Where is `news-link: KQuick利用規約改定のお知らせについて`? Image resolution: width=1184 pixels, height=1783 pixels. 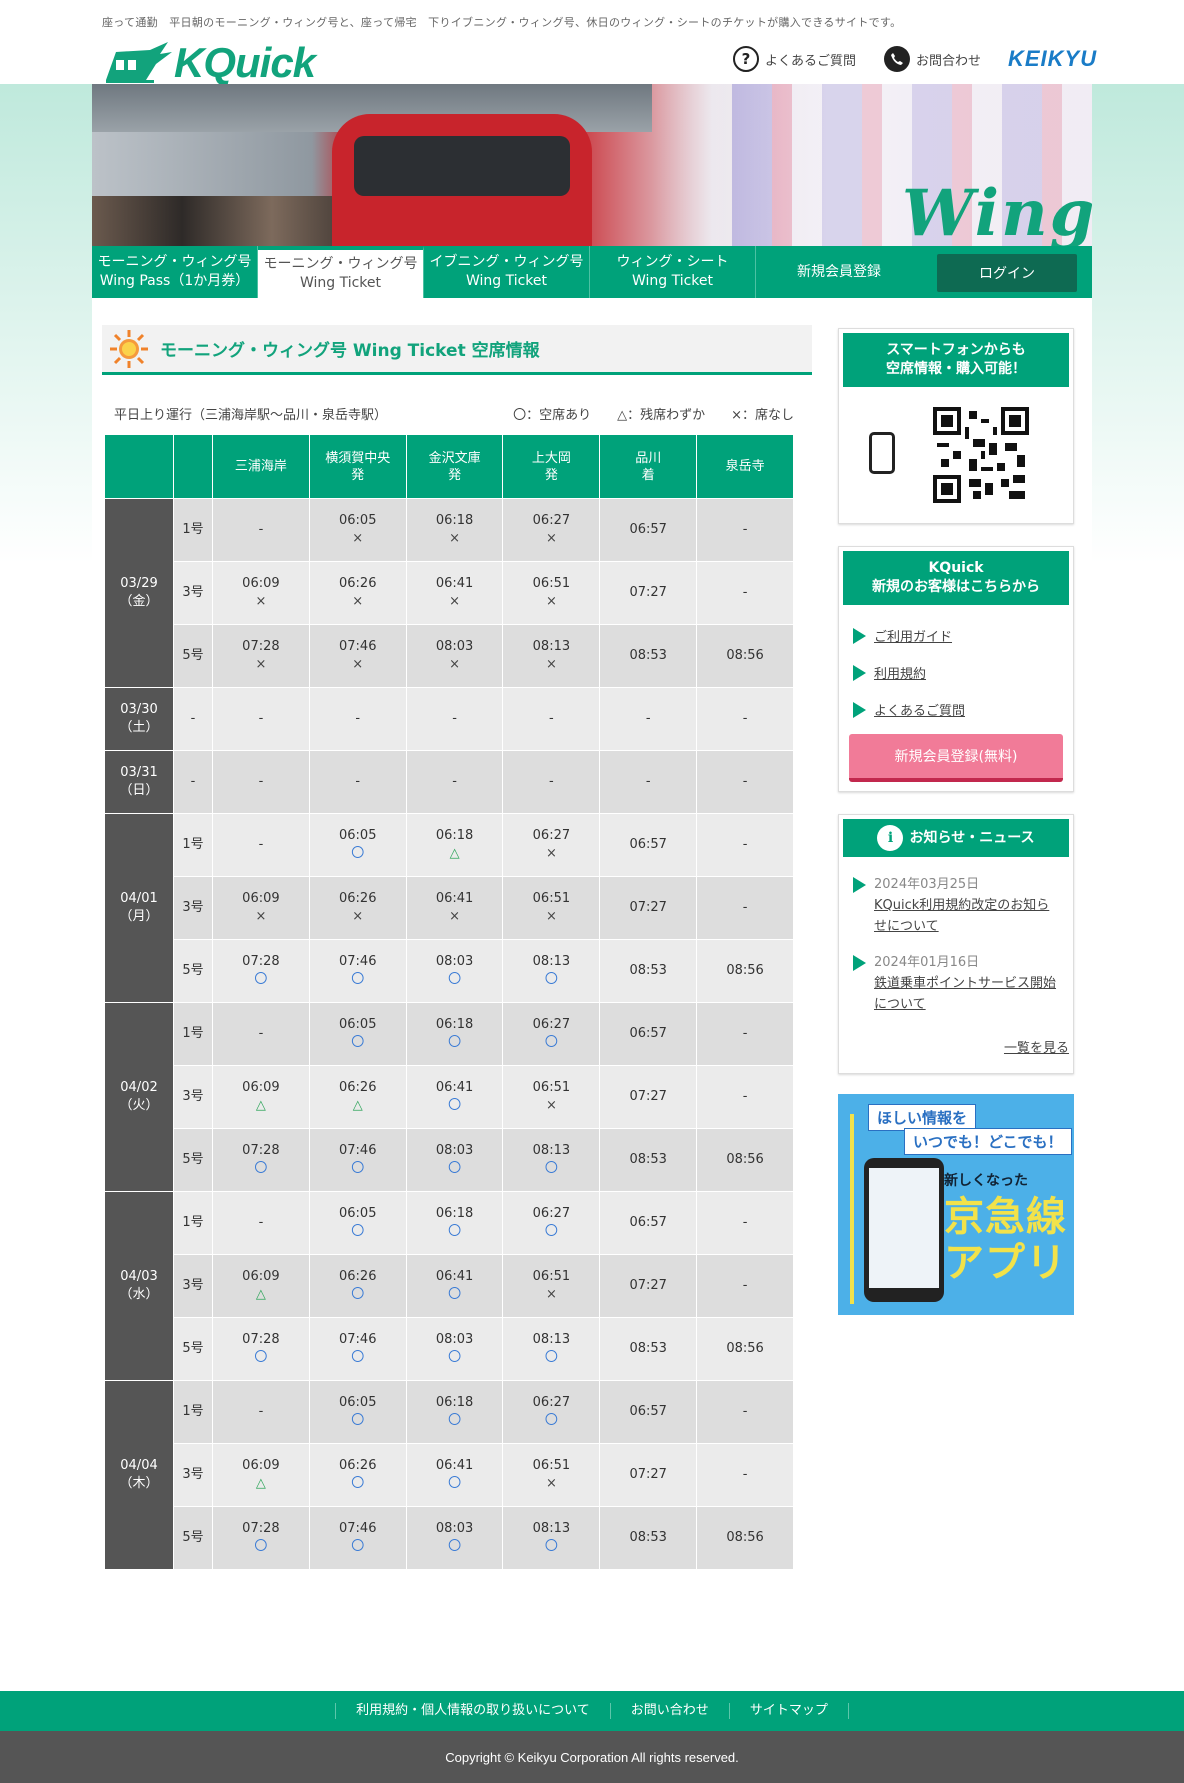
news-link: KQuick利用規約改定のお知らせについて is located at coordinates (961, 916).